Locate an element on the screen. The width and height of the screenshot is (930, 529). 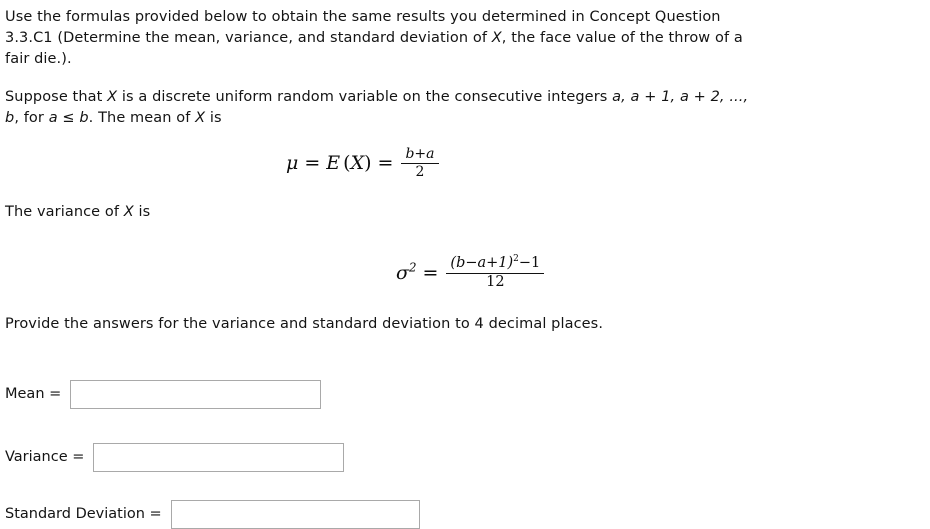
variance-lead-suffix: is is located at coordinates (142, 212).